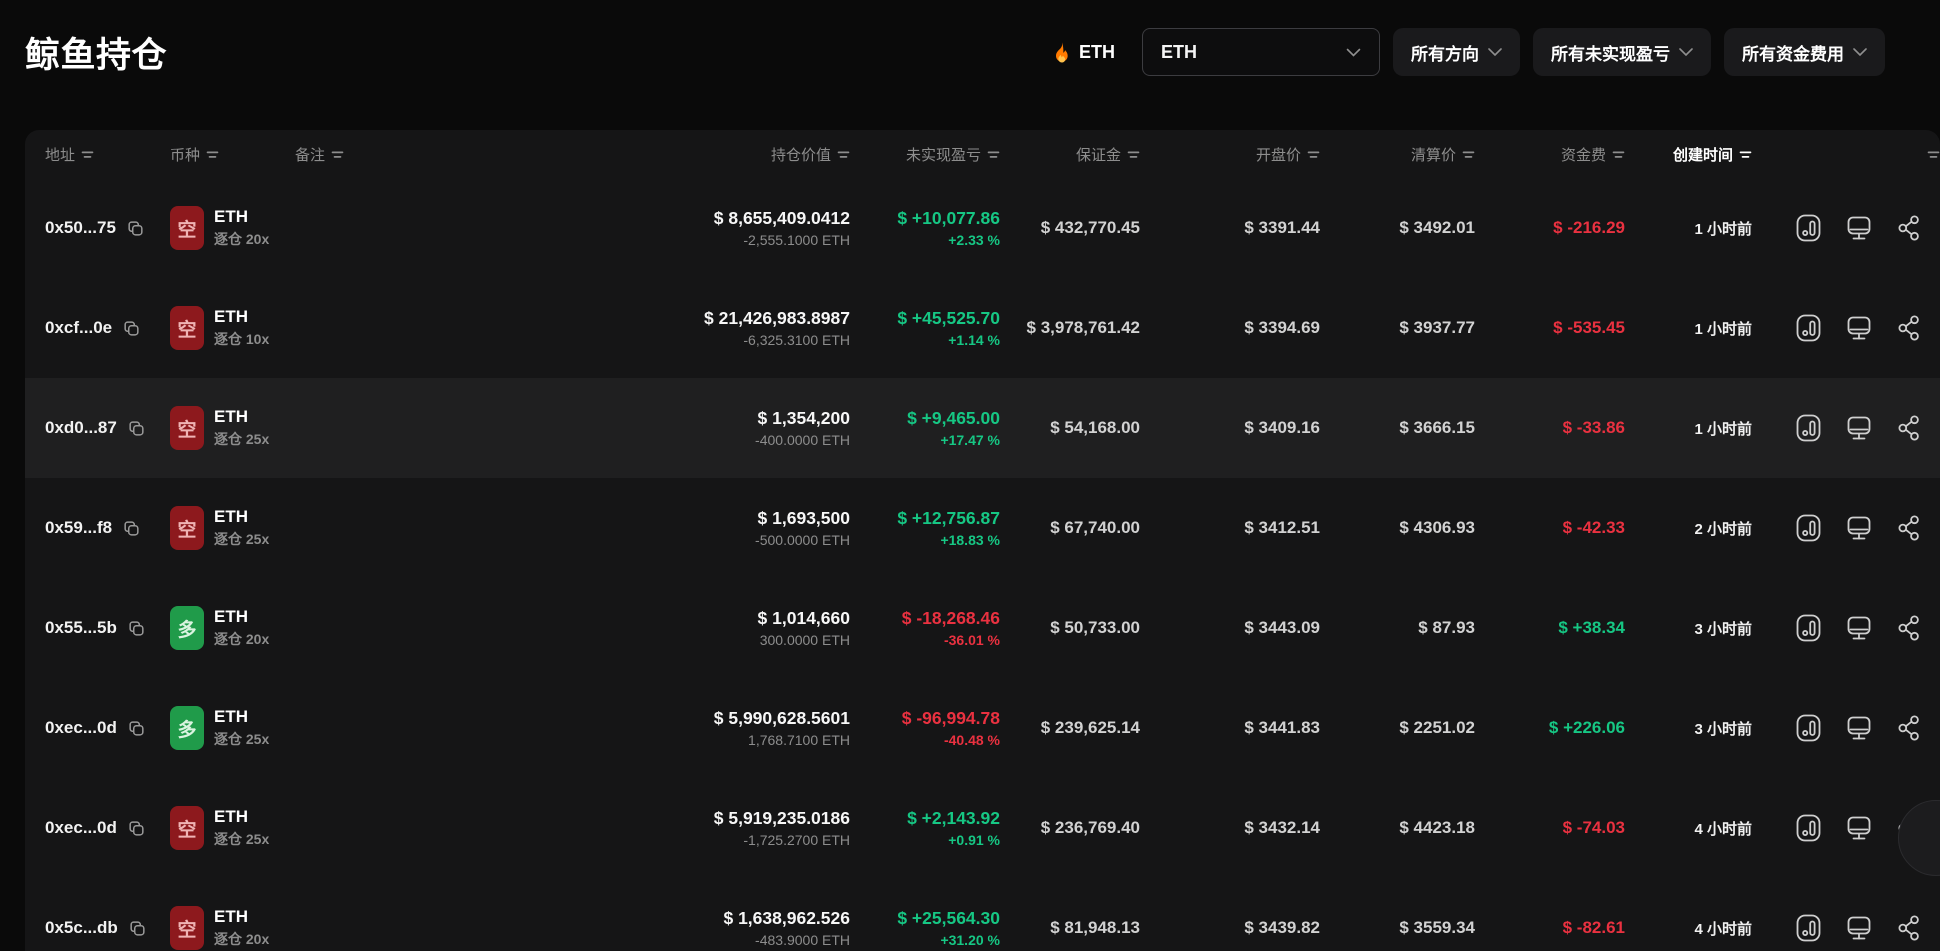 This screenshot has width=1940, height=951. I want to click on funding-fee: $ -33.86, so click(1593, 427).